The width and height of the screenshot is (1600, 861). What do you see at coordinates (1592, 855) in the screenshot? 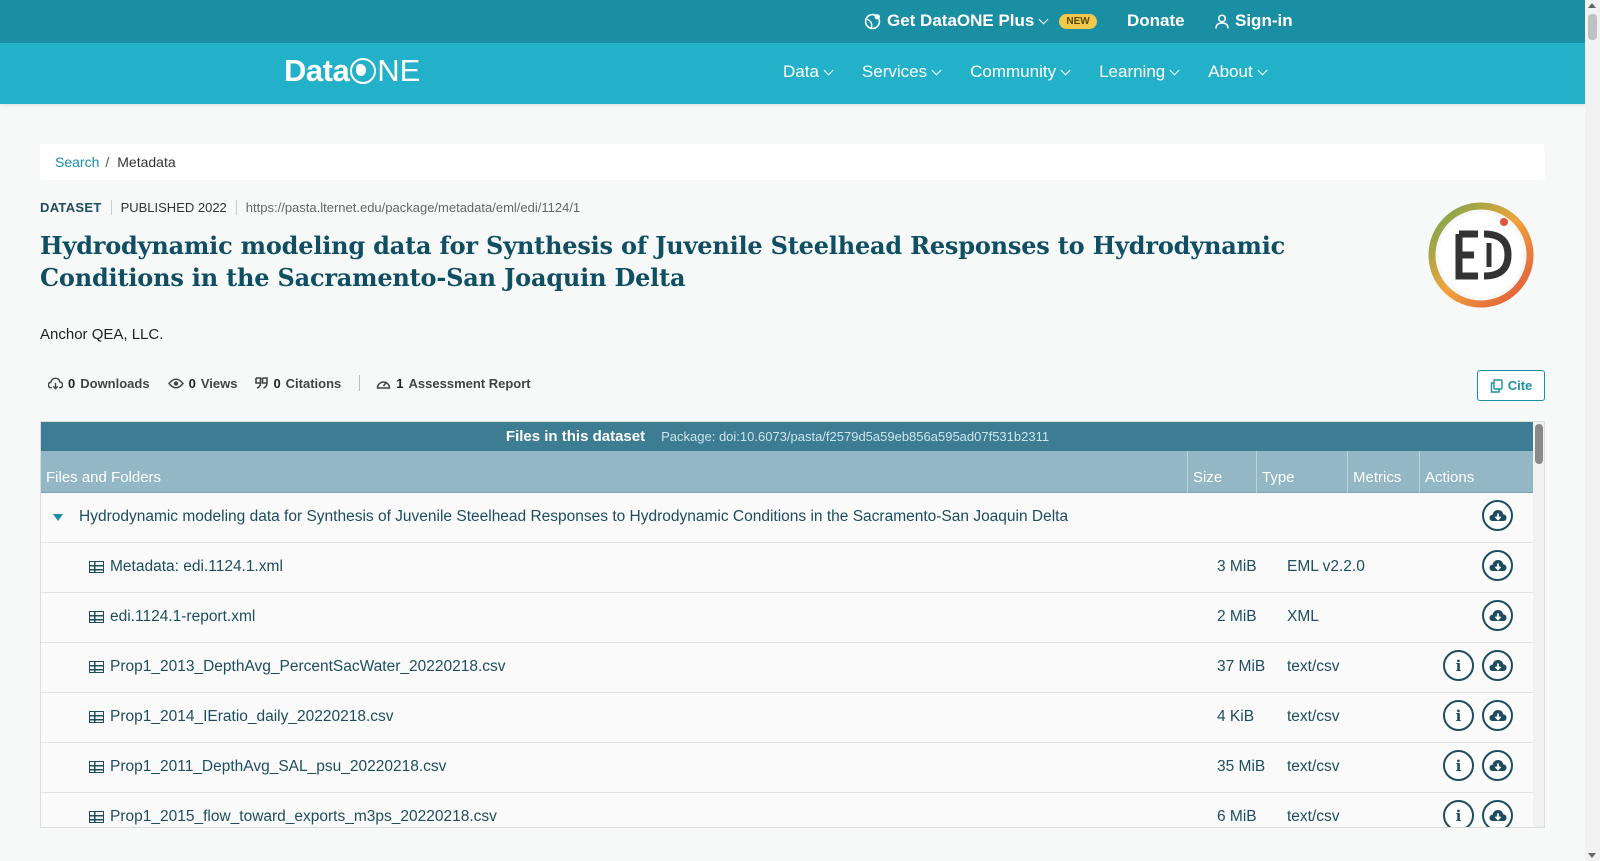
I see `scroll-down-arrow-icon` at bounding box center [1592, 855].